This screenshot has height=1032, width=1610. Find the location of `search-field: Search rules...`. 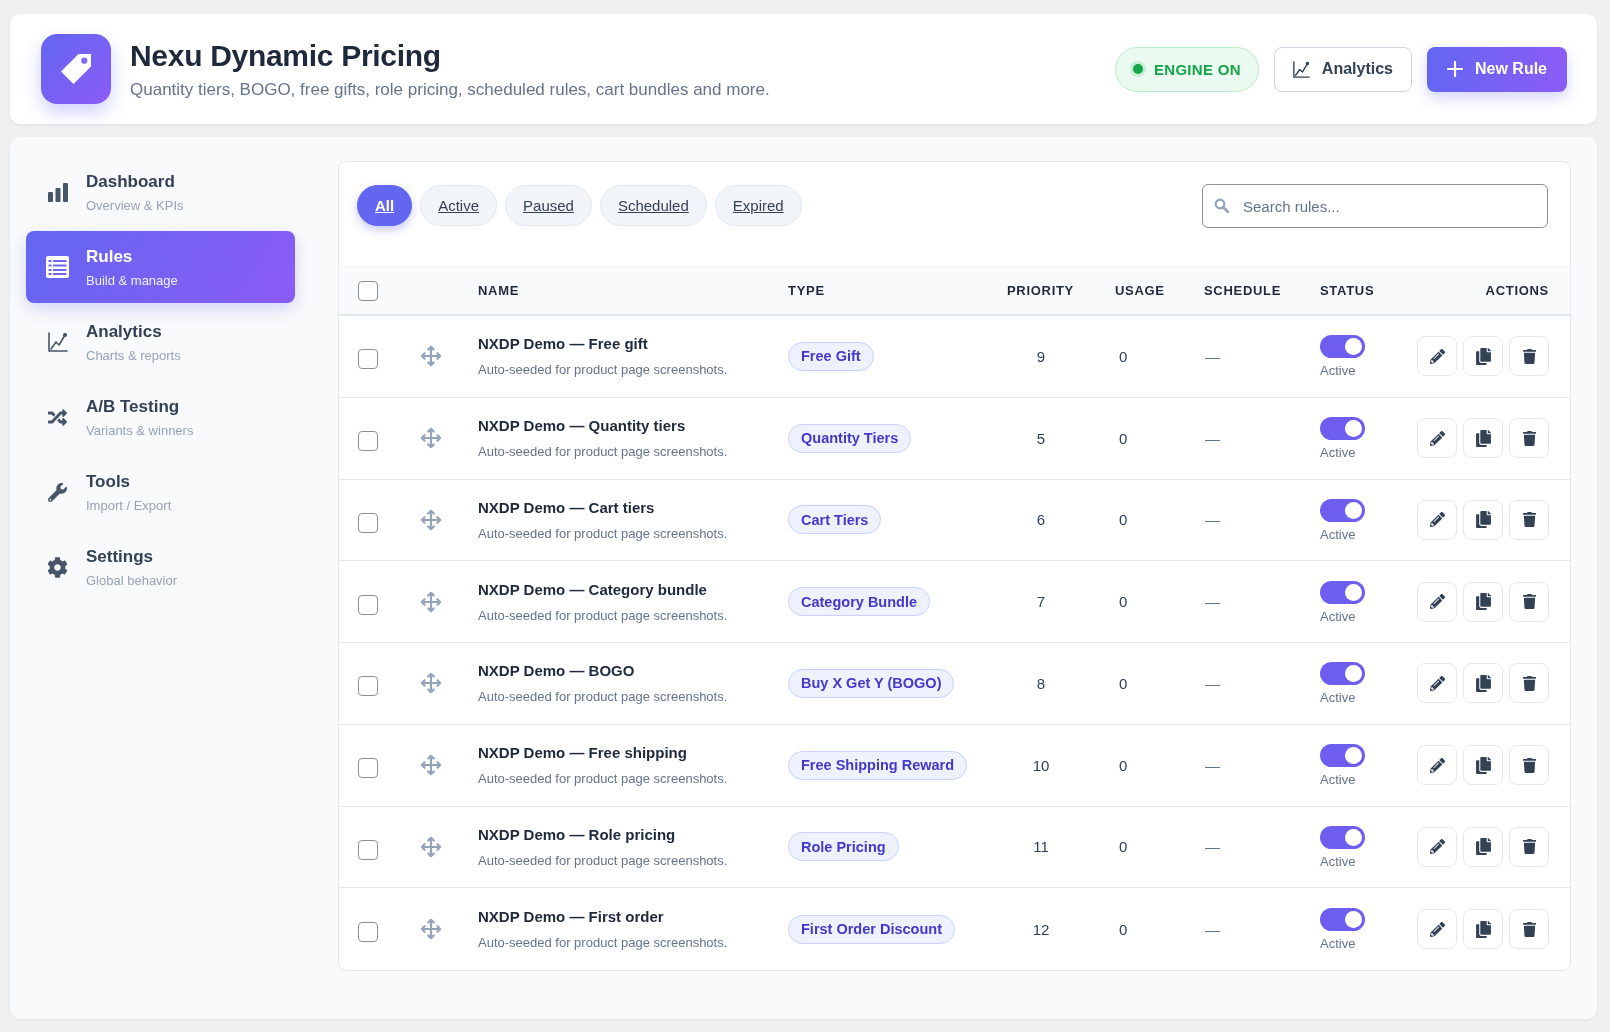

search-field: Search rules... is located at coordinates (1375, 206).